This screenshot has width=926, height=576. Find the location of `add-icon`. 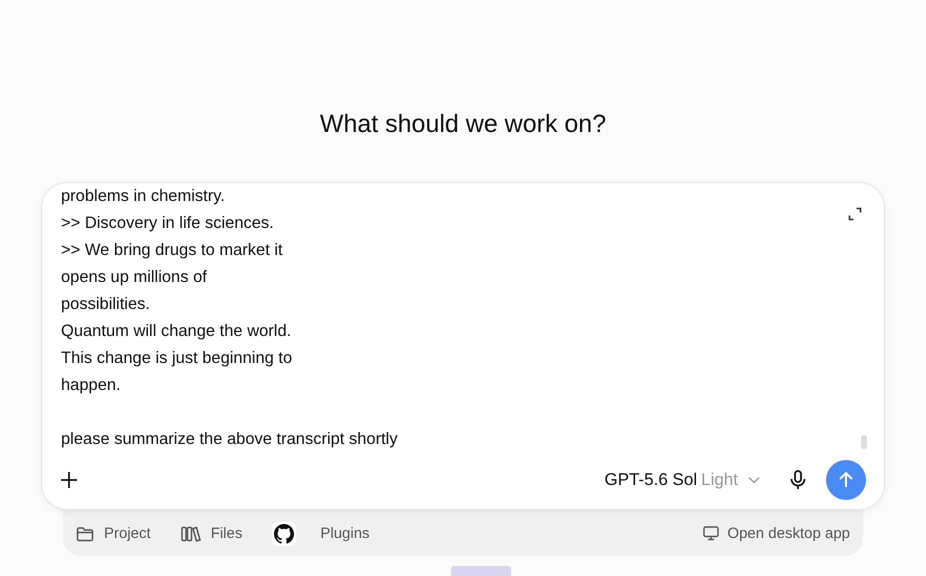

add-icon is located at coordinates (69, 479).